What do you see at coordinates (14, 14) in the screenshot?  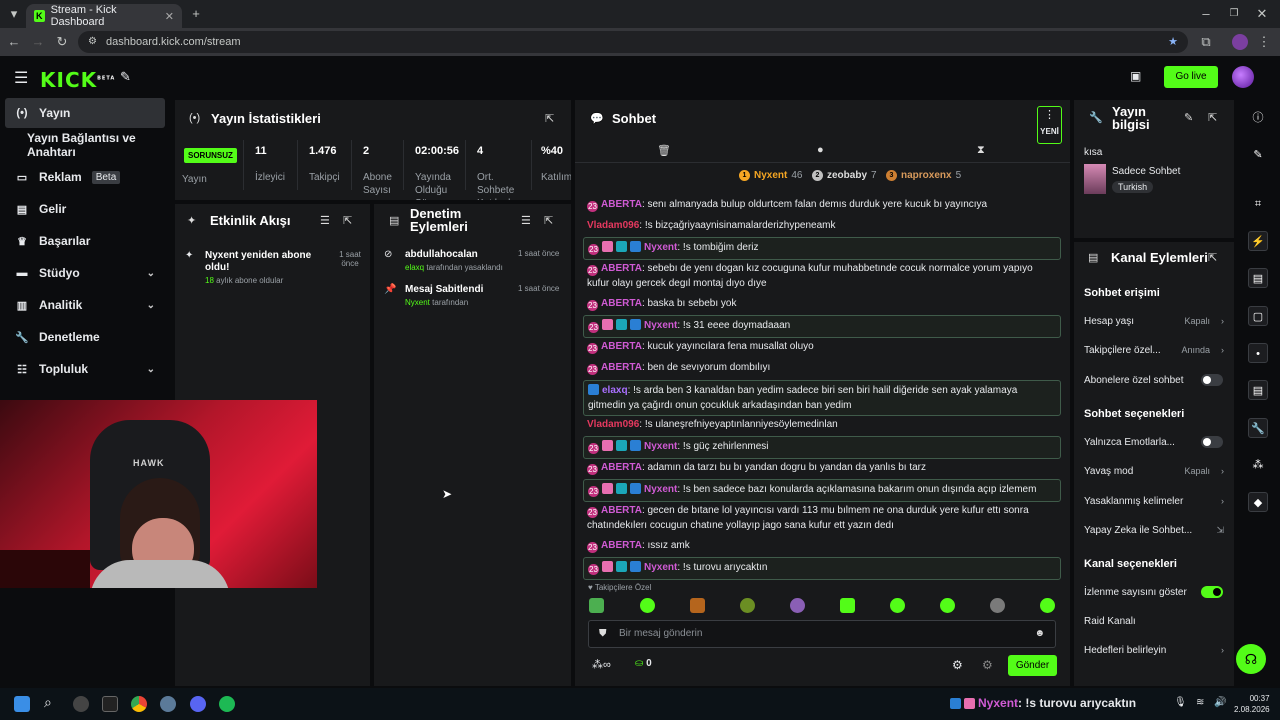 I see `tab-search-icon: ▾` at bounding box center [14, 14].